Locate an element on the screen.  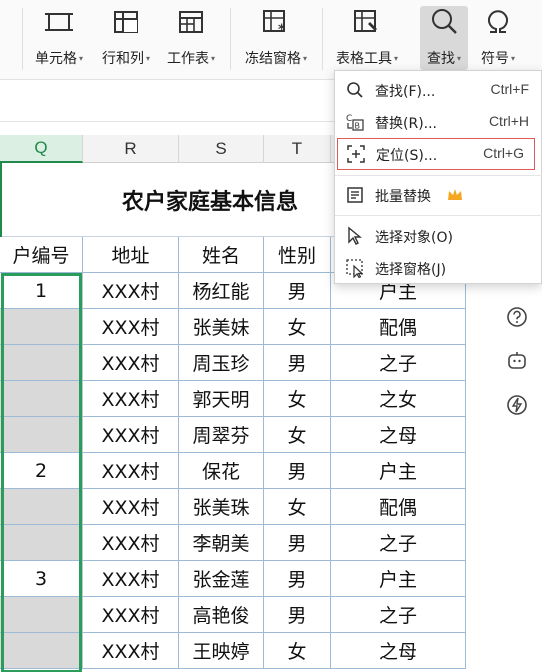
column-header-s: S is located at coordinates (221, 149).